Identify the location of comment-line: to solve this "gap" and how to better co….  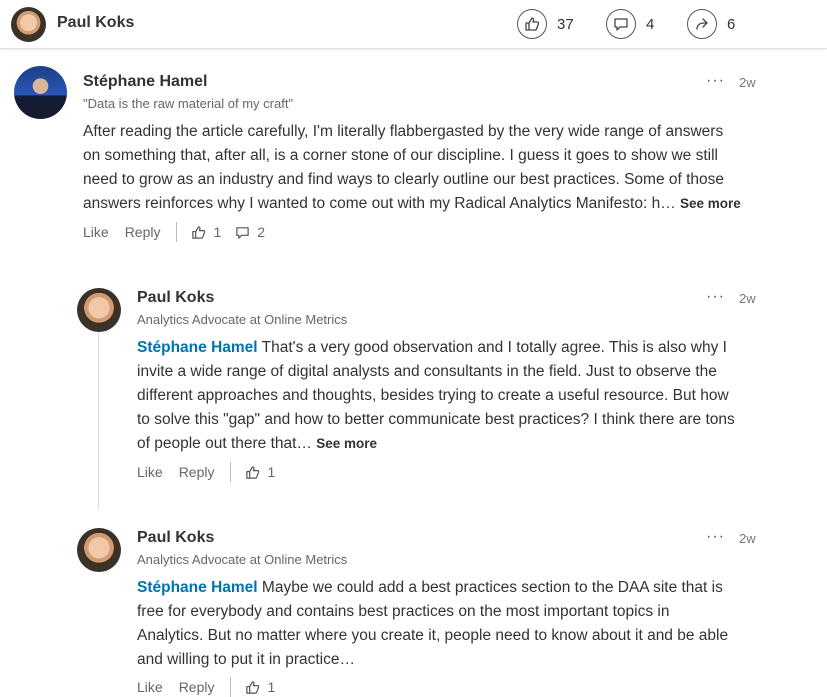
(436, 419).